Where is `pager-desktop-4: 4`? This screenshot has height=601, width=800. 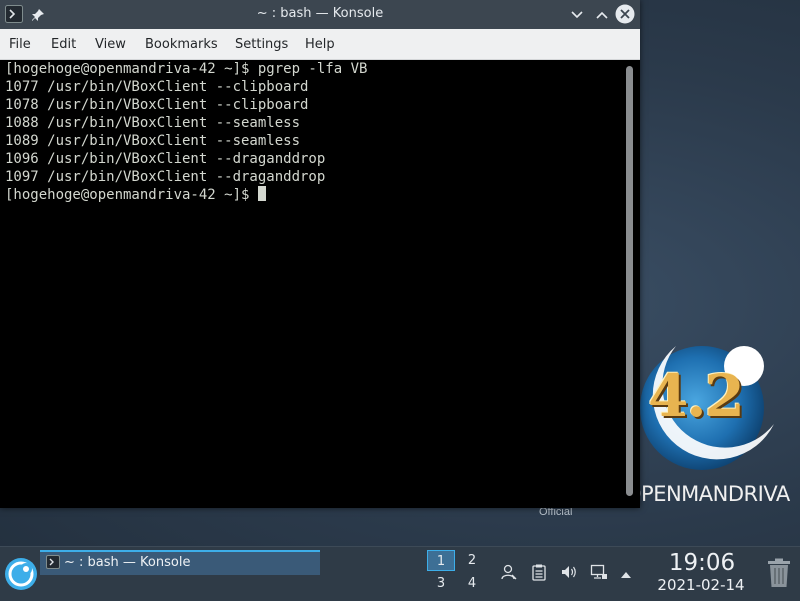
pager-desktop-4: 4 is located at coordinates (472, 583).